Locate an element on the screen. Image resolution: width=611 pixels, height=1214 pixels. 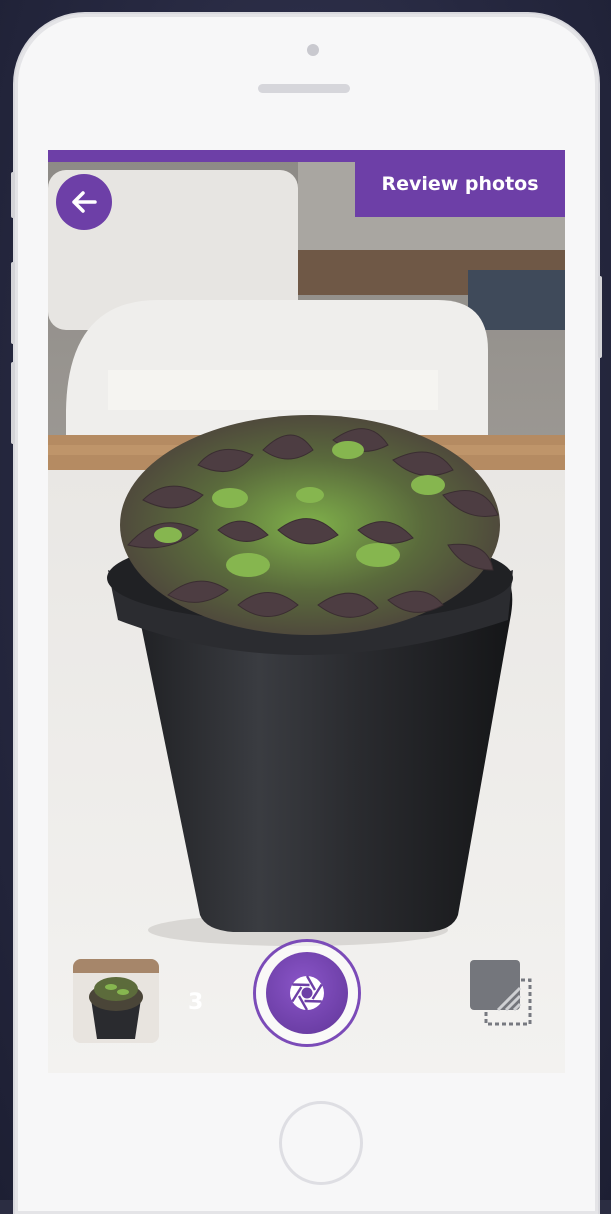
arrow-left-icon is located at coordinates (84, 202).